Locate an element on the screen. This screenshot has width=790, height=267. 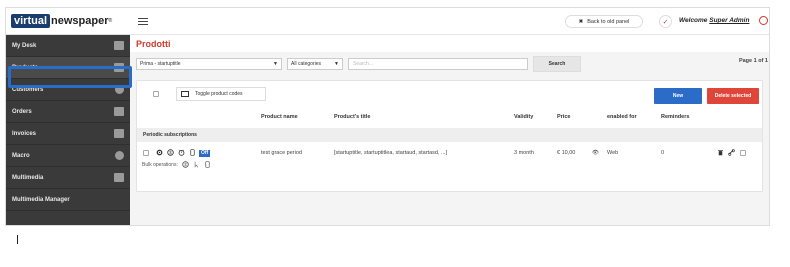
publication-select: Prima - startuptitle ▼ is located at coordinates (209, 64).